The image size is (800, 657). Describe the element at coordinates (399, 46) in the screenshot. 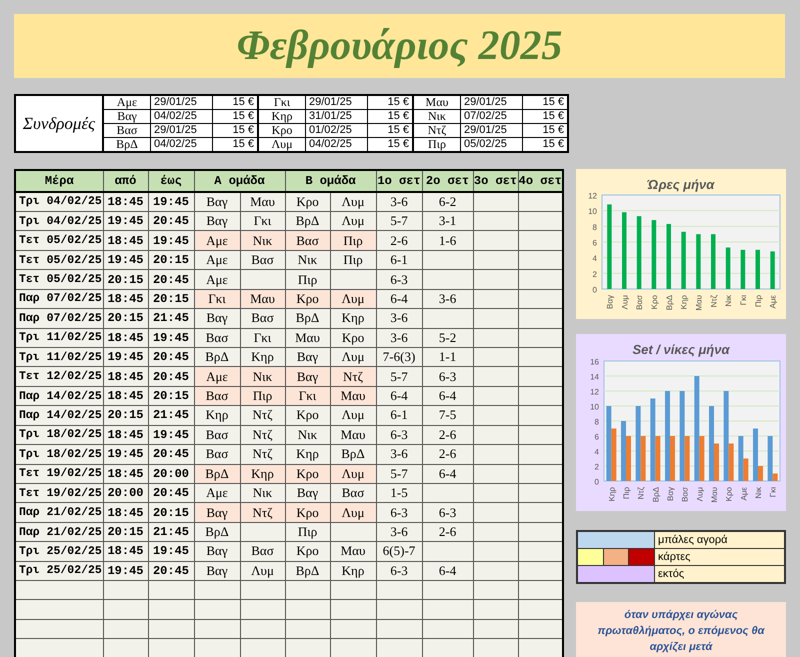

I see `sheet-title: Φεβρουάριος 2025` at that location.